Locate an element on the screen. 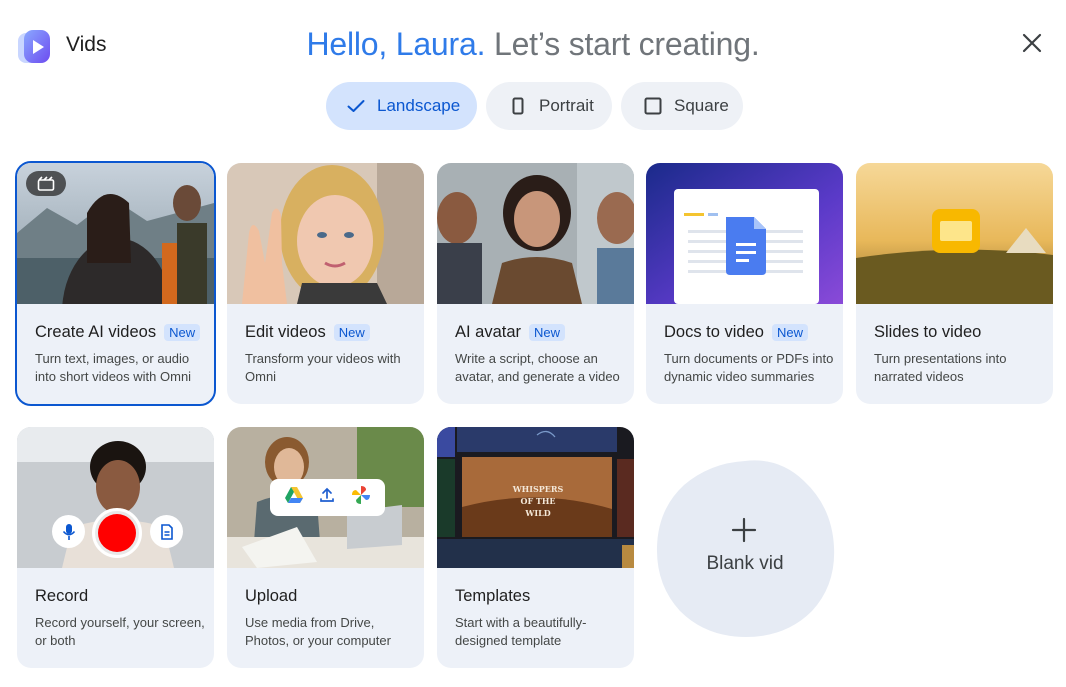 Image resolution: width=1066 pixels, height=687 pixels. orientation-landscape-button: Landscape is located at coordinates (401, 106).